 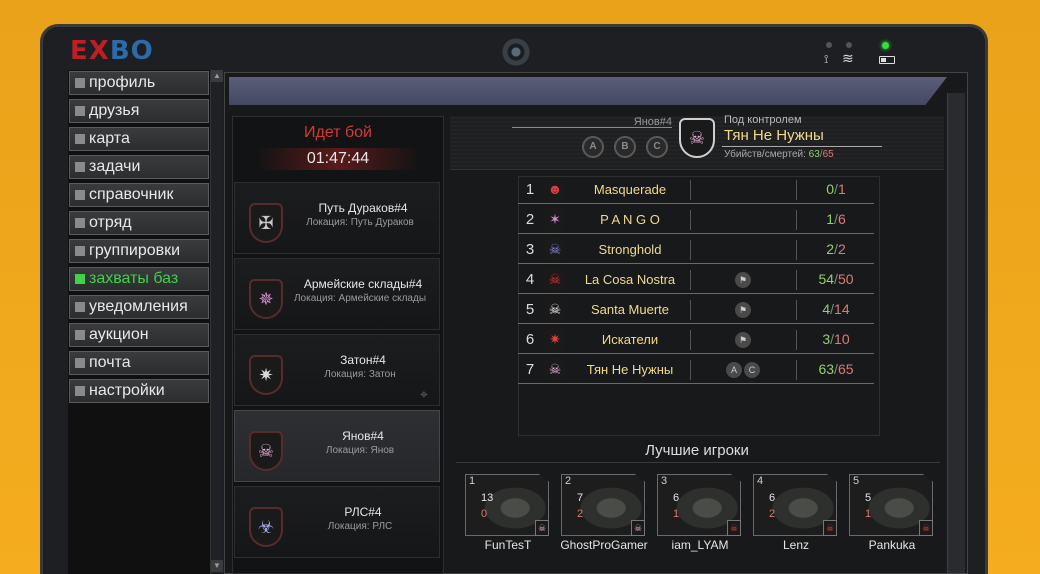 What do you see at coordinates (625, 147) in the screenshot?
I see `point-b-badge: B` at bounding box center [625, 147].